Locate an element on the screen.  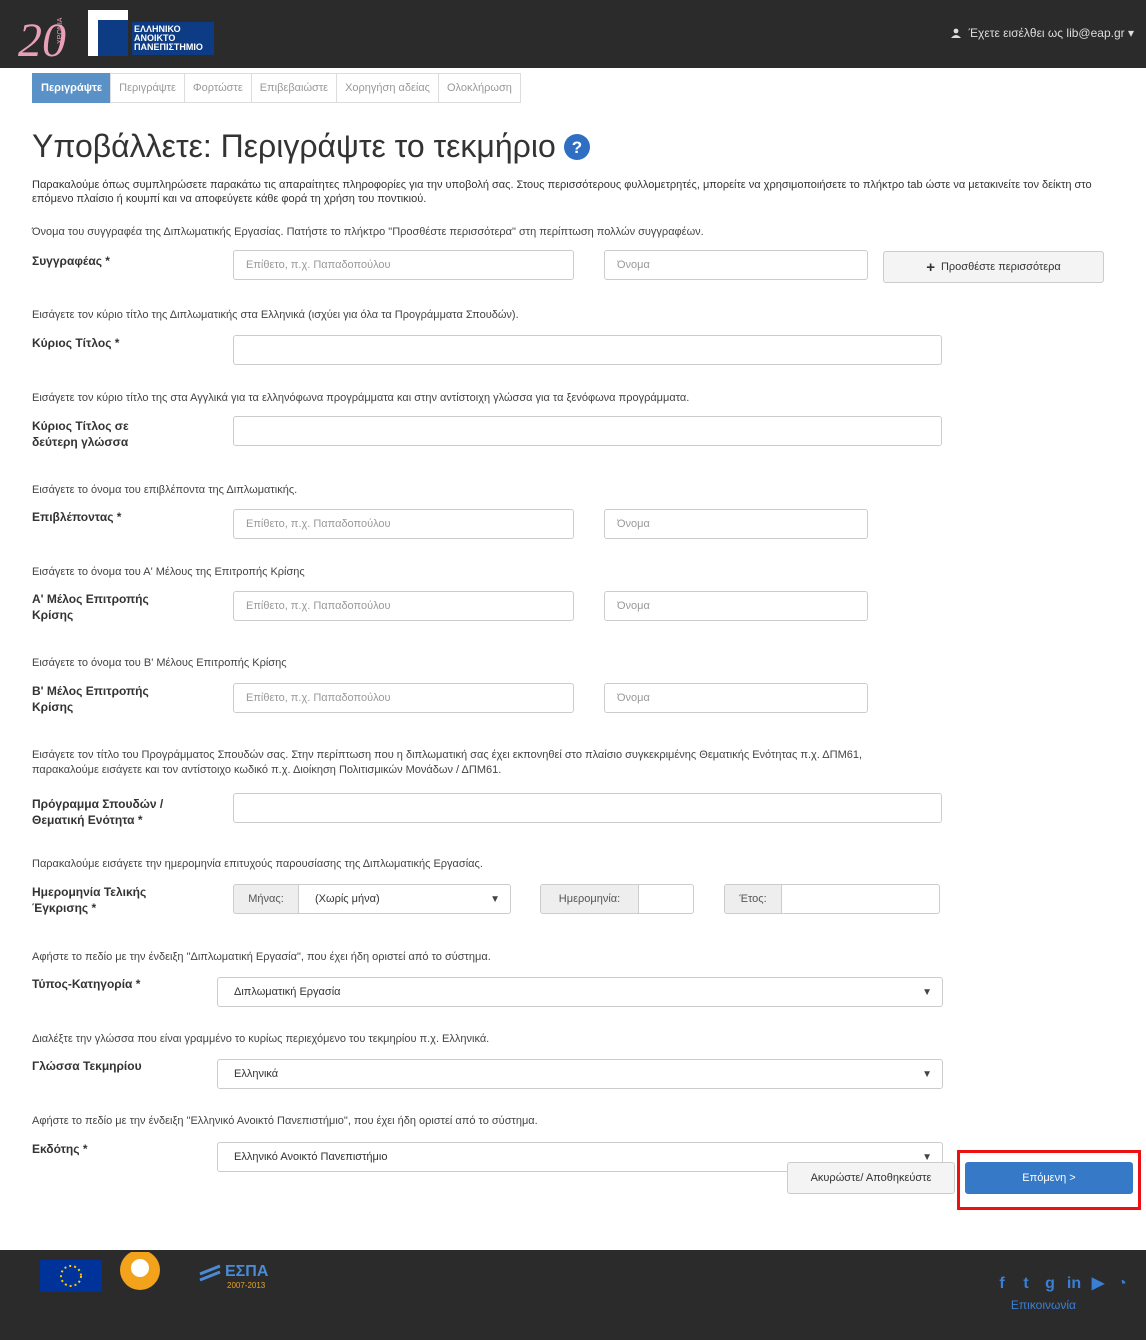
program-label: Πρόγραμμα Σπουδών / Θεματική Ενότητα * is located at coordinates (98, 812).